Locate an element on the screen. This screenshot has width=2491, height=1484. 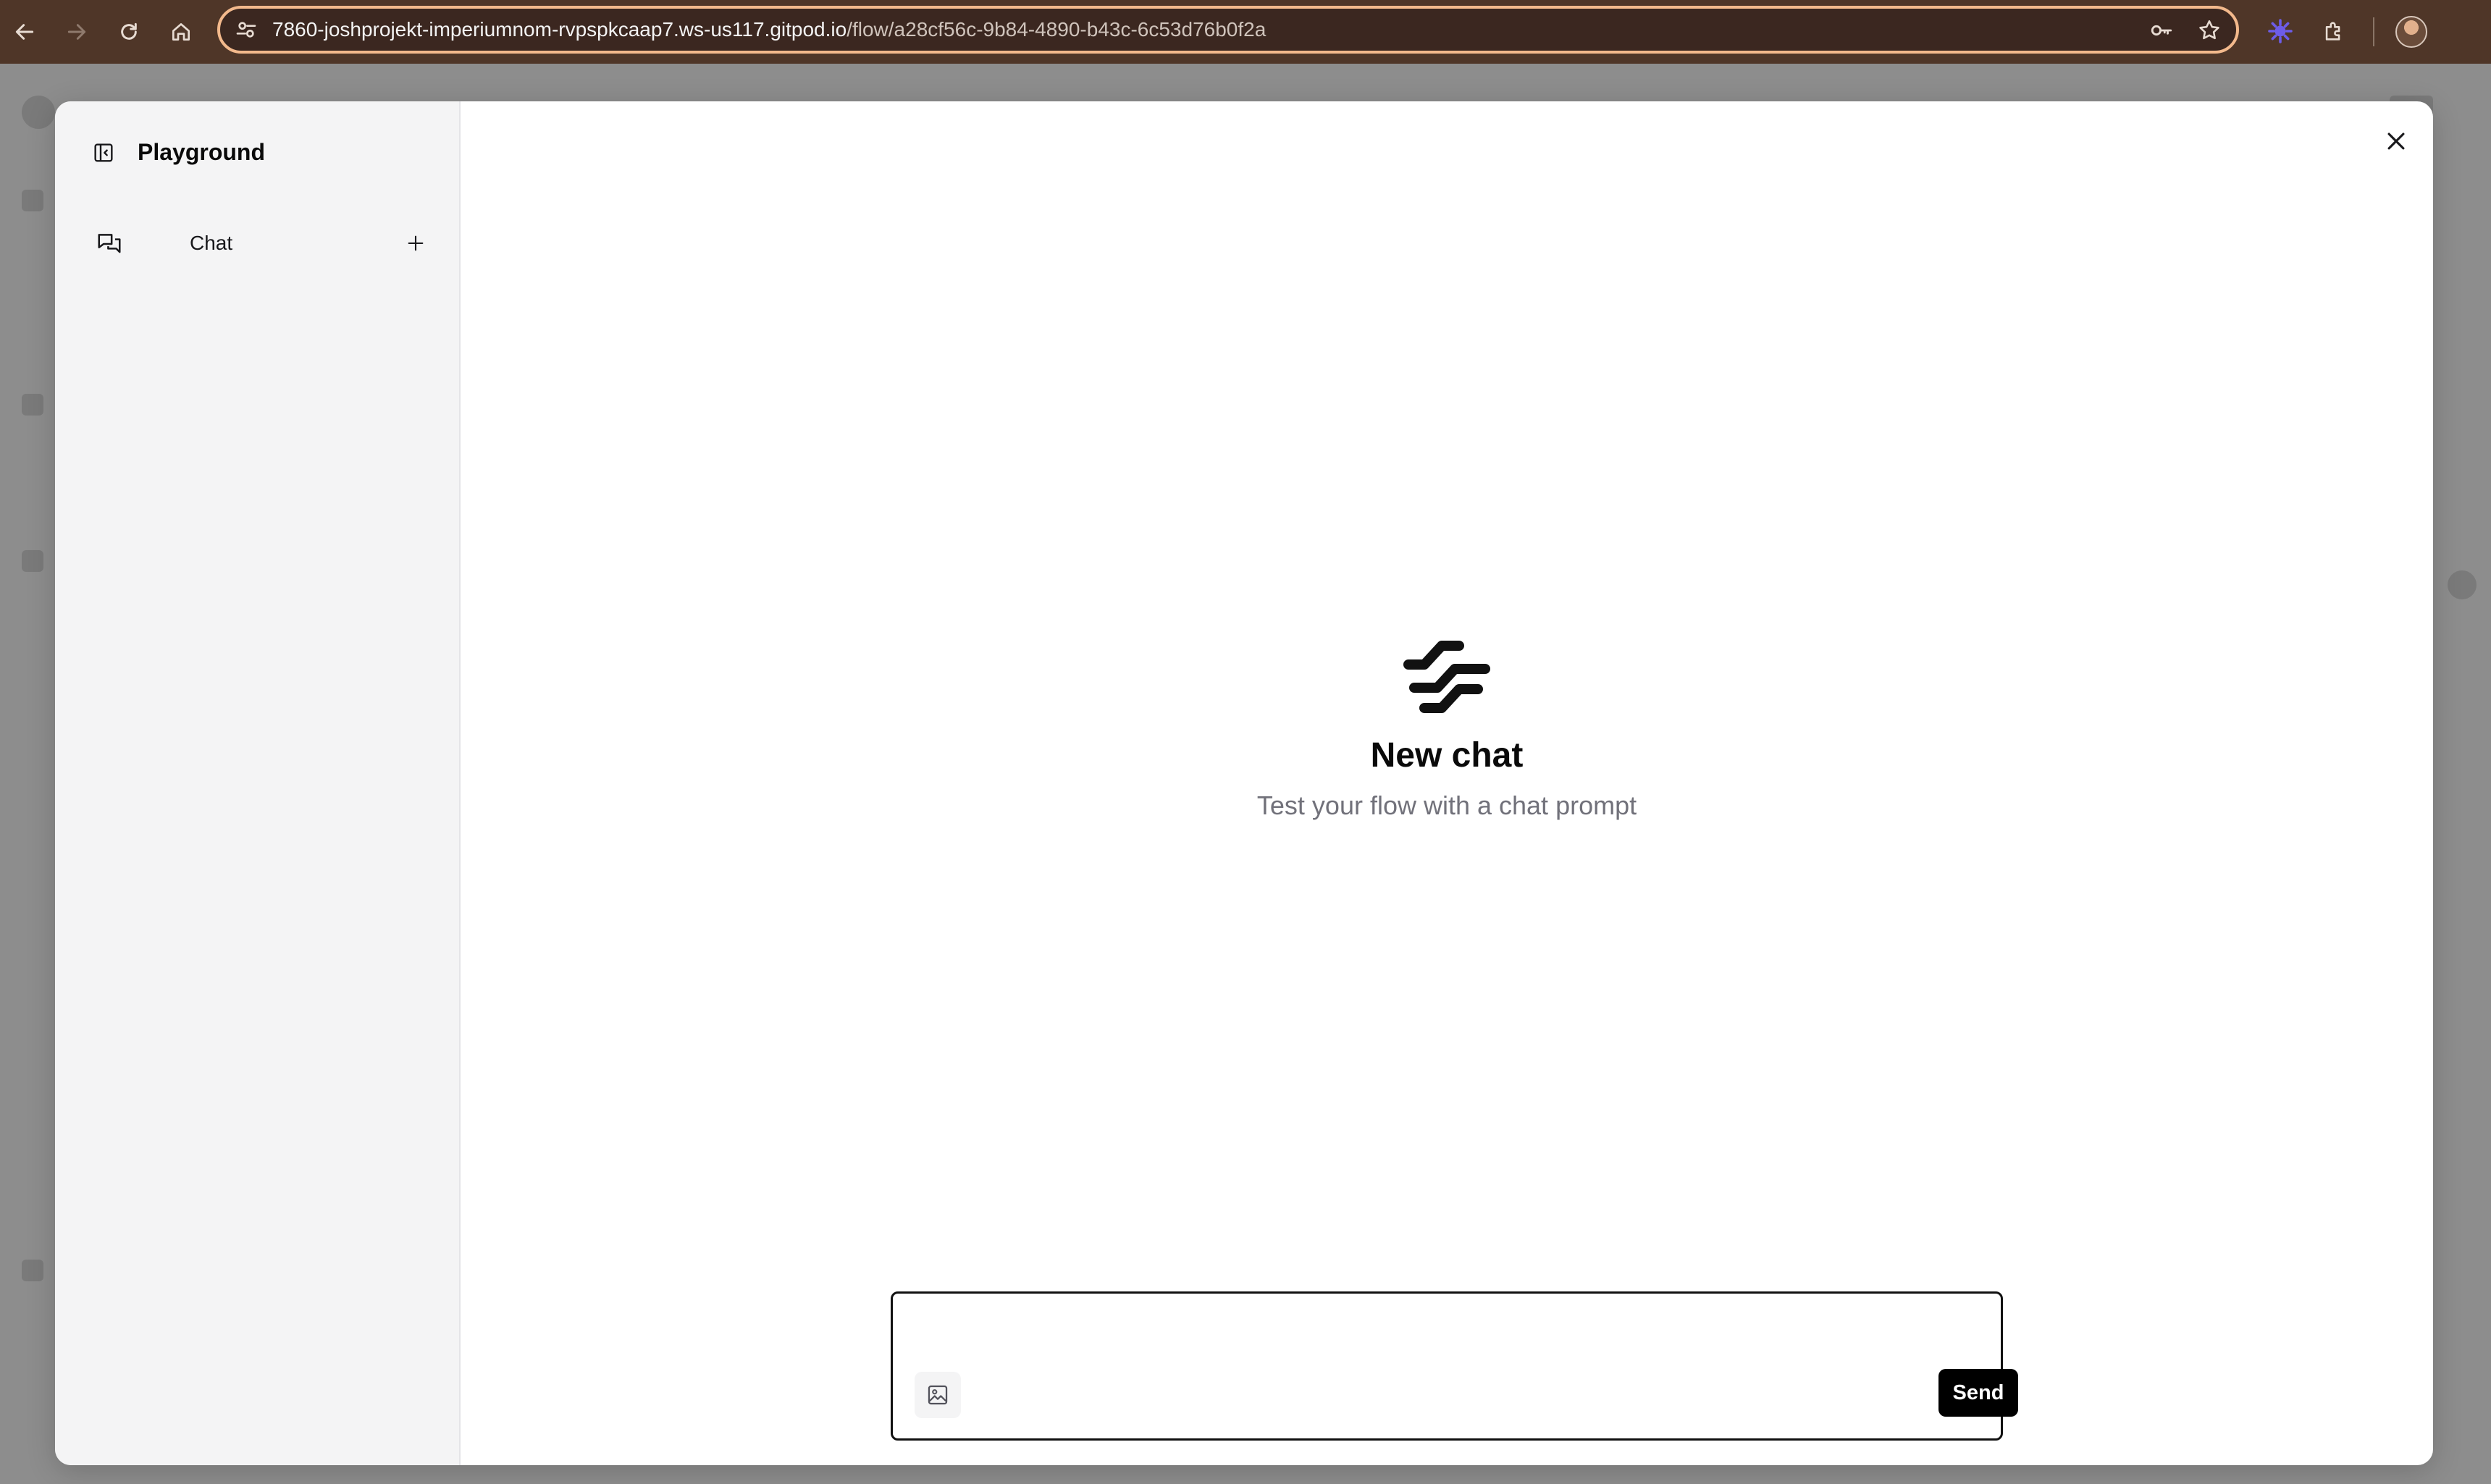
site-settings-icon is located at coordinates (247, 29).